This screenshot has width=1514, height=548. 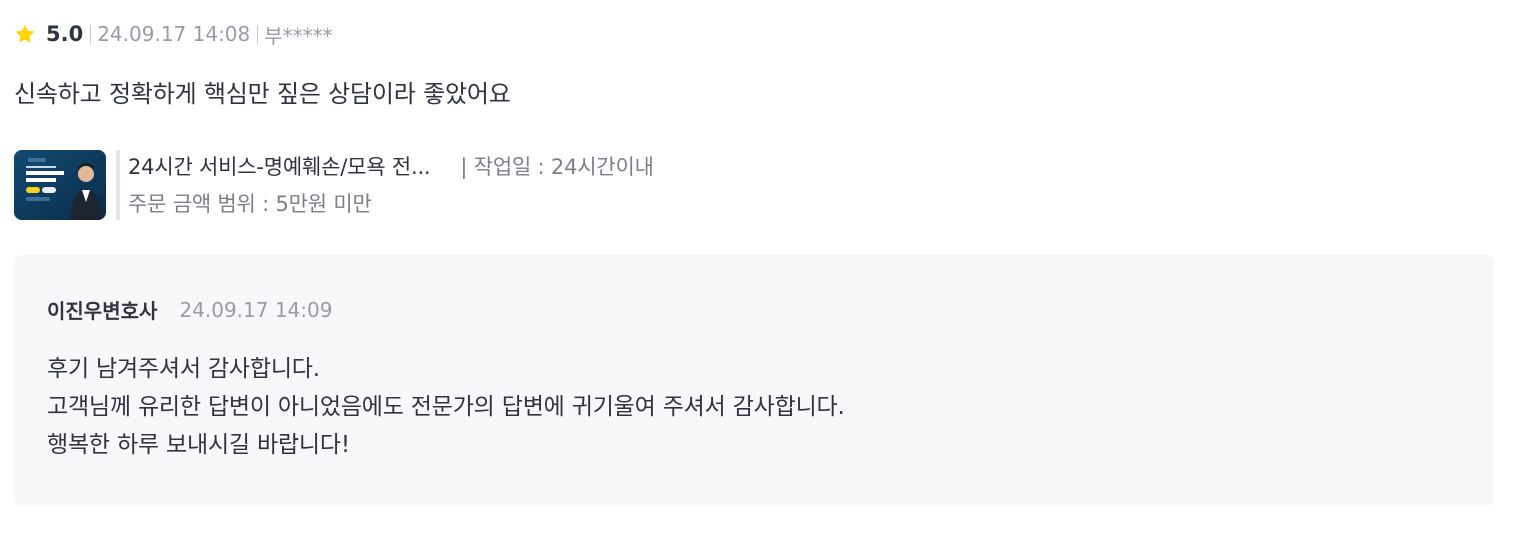 I want to click on reply-author: 이진우변호사, so click(x=102, y=311).